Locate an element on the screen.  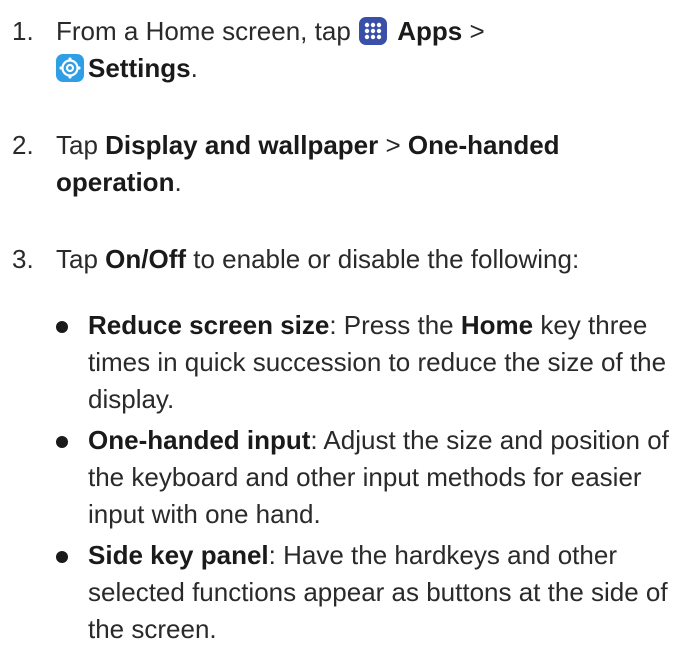
step-number: 2. is located at coordinates (23, 145).